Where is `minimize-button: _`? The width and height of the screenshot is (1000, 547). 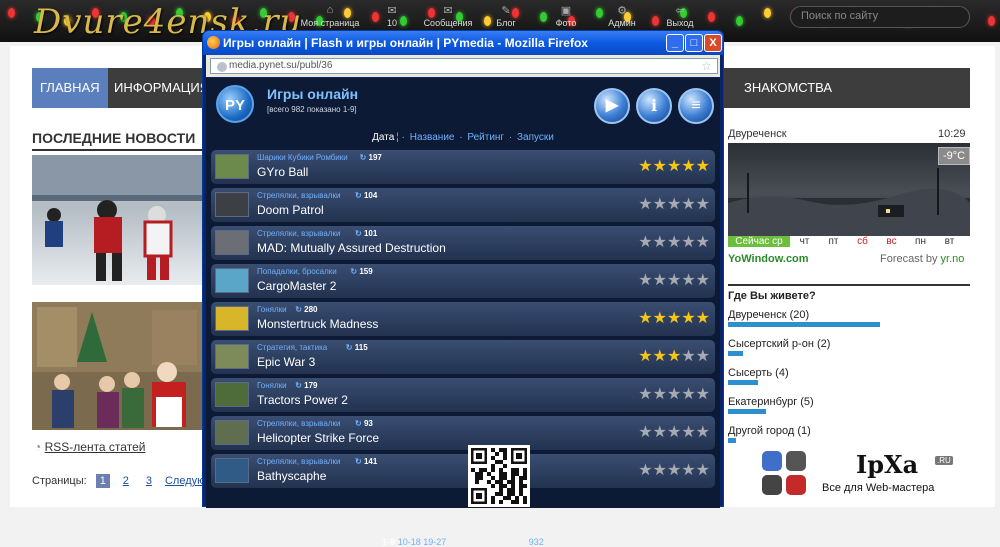 minimize-button: _ is located at coordinates (675, 43).